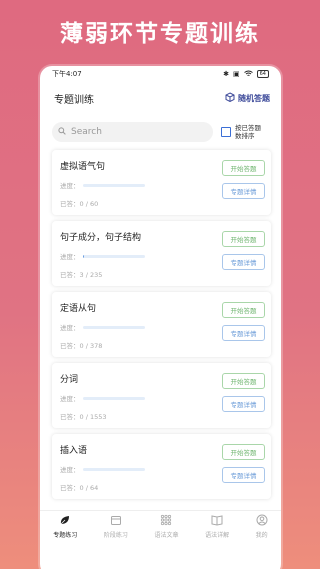 The width and height of the screenshot is (320, 569). I want to click on answered-count: 已答：0 / 64, so click(79, 488).